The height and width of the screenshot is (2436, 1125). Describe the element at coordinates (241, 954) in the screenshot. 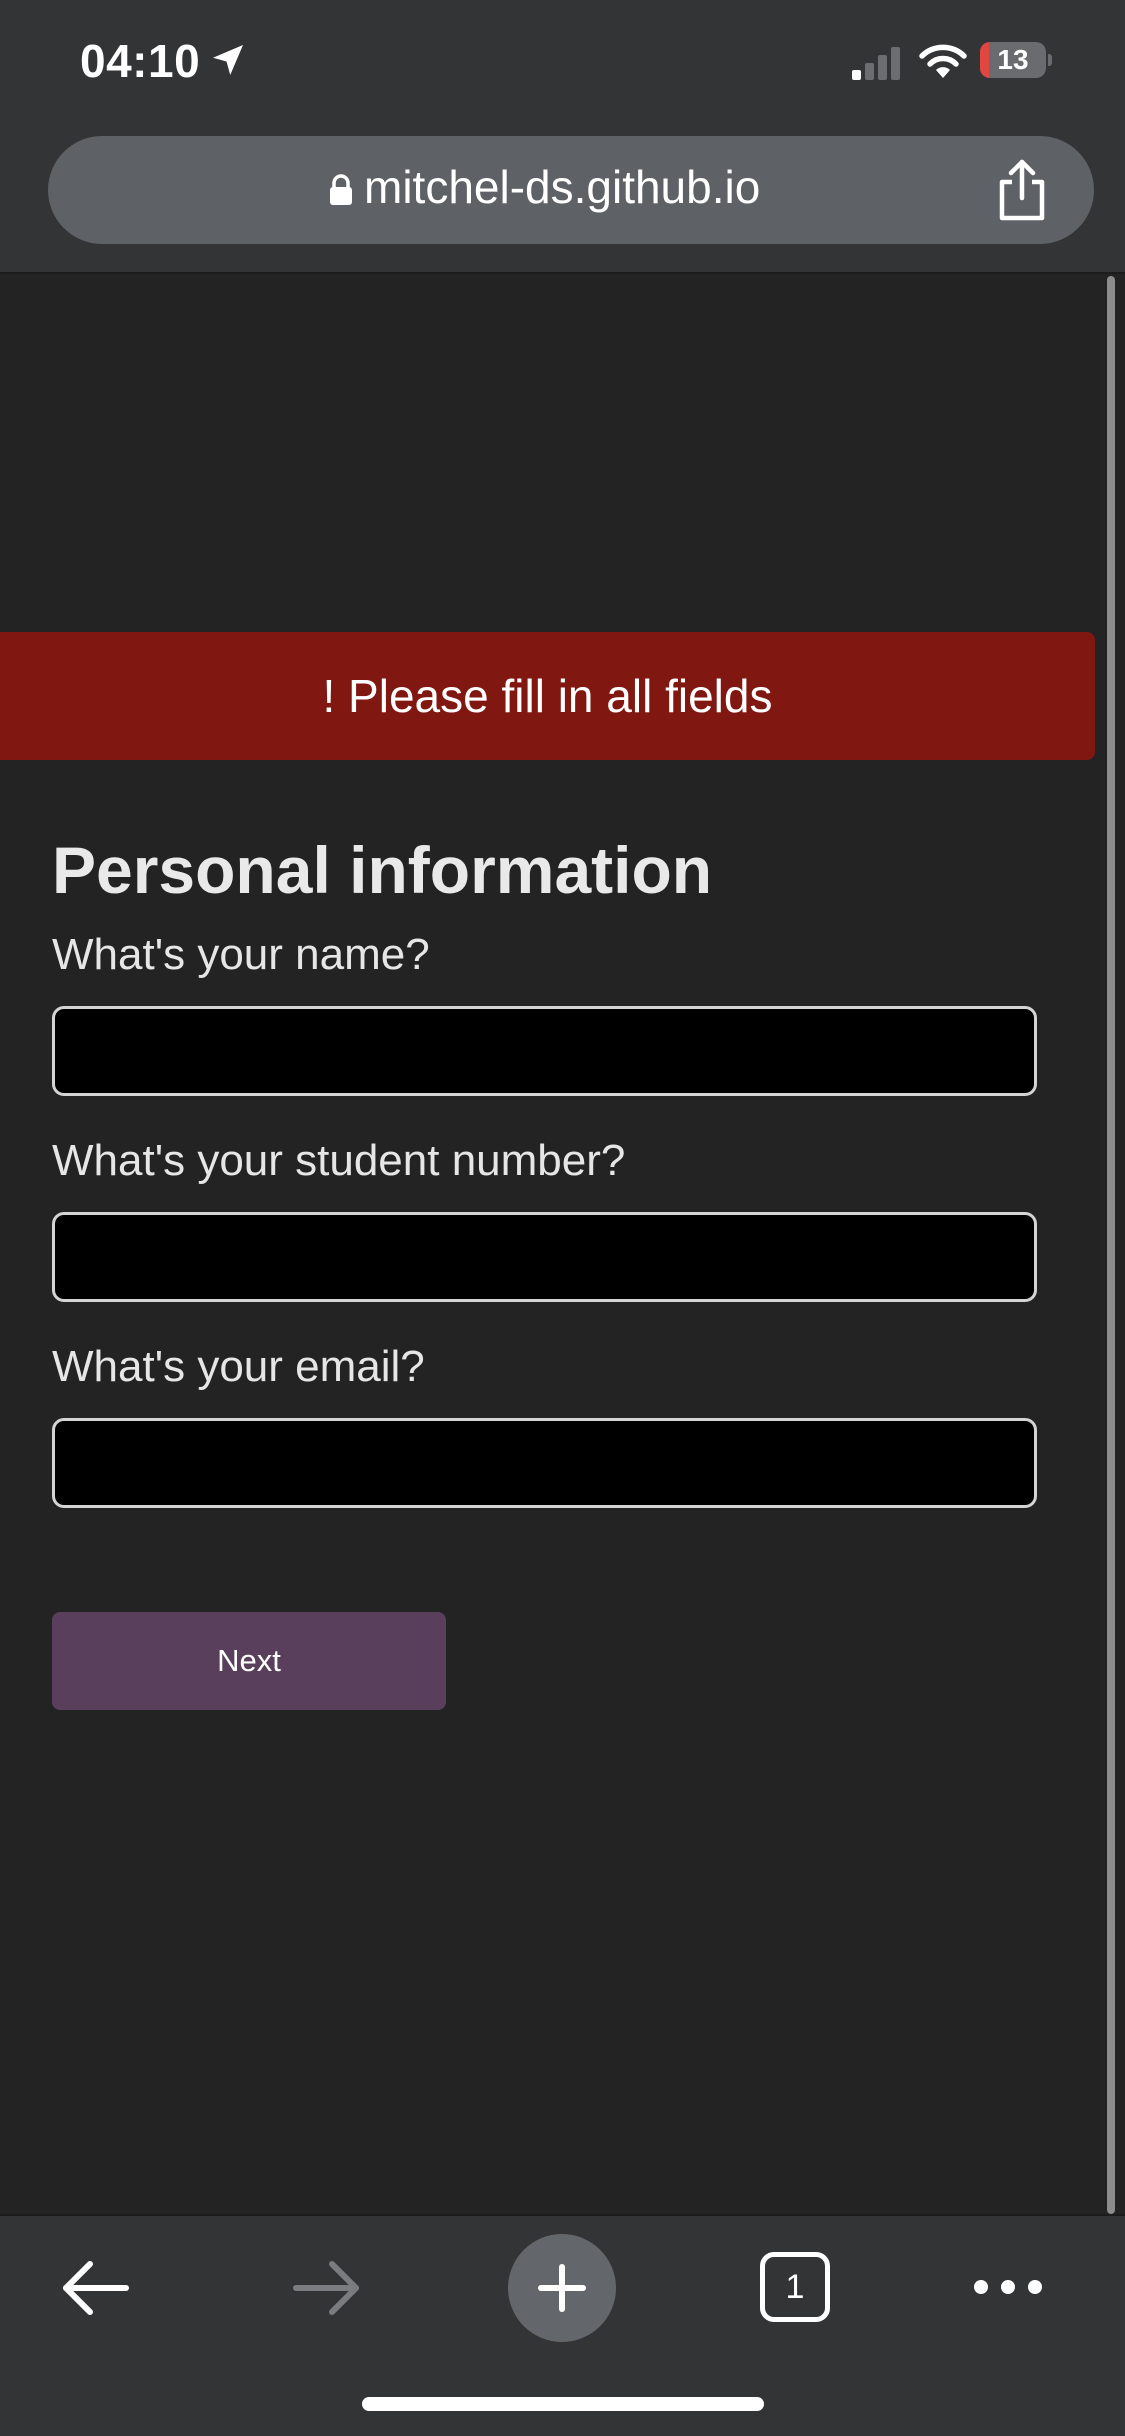

I see `name-label: What's your name?` at that location.